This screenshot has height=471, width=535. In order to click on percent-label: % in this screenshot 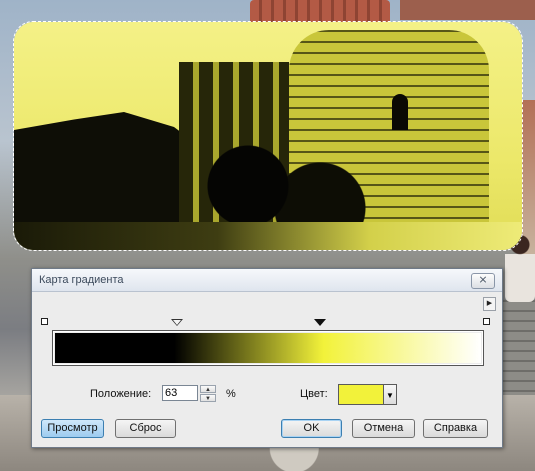, I will do `click(231, 394)`.